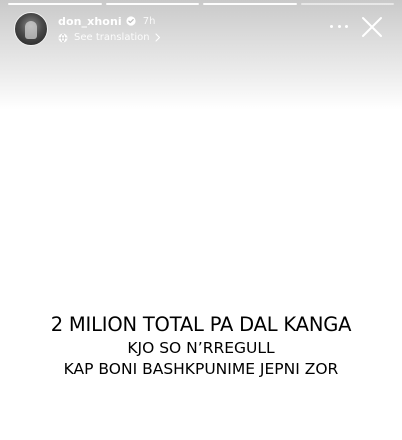 Image resolution: width=402 pixels, height=440 pixels. What do you see at coordinates (157, 37) in the screenshot?
I see `chevron-right-icon` at bounding box center [157, 37].